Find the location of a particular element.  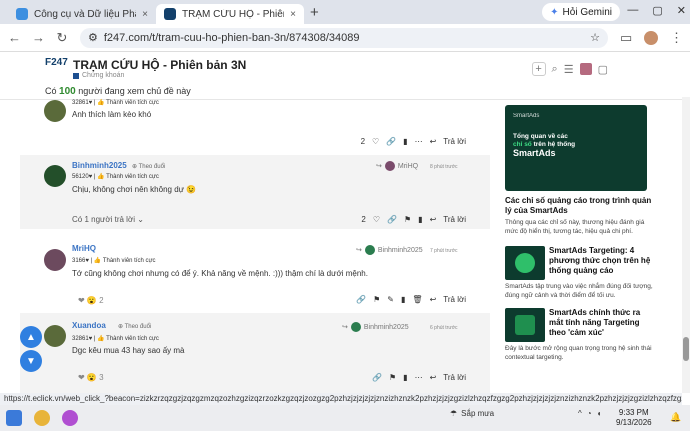

page-scrollbar is located at coordinates (686, 245).